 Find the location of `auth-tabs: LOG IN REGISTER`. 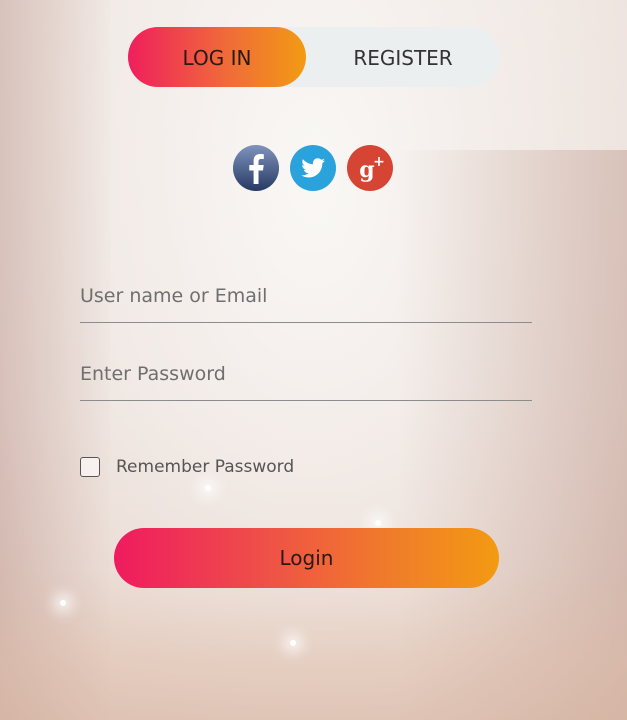

auth-tabs: LOG IN REGISTER is located at coordinates (314, 57).